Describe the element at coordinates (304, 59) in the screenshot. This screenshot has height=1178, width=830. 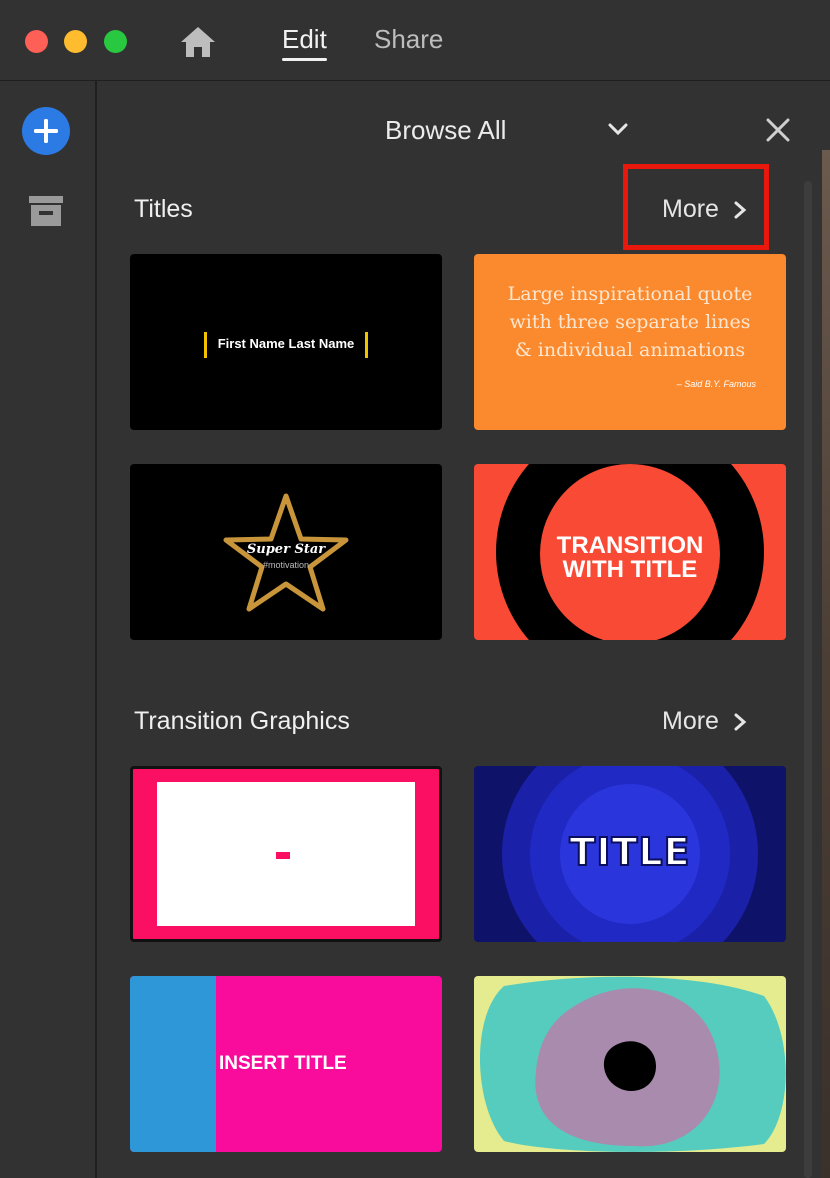
I see `active-tab-underline` at that location.